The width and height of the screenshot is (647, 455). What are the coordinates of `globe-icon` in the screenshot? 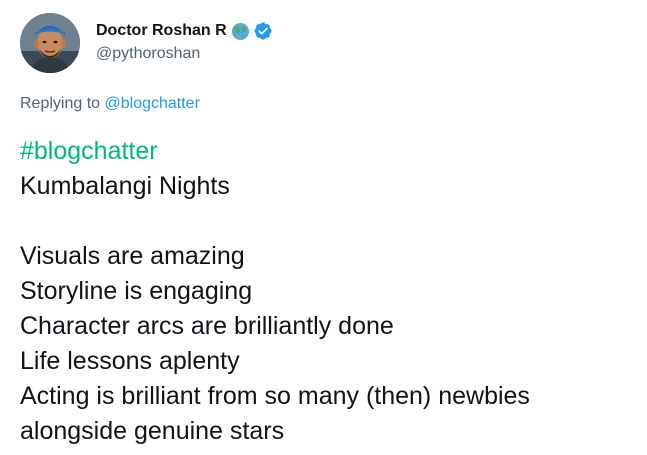 It's located at (240, 31).